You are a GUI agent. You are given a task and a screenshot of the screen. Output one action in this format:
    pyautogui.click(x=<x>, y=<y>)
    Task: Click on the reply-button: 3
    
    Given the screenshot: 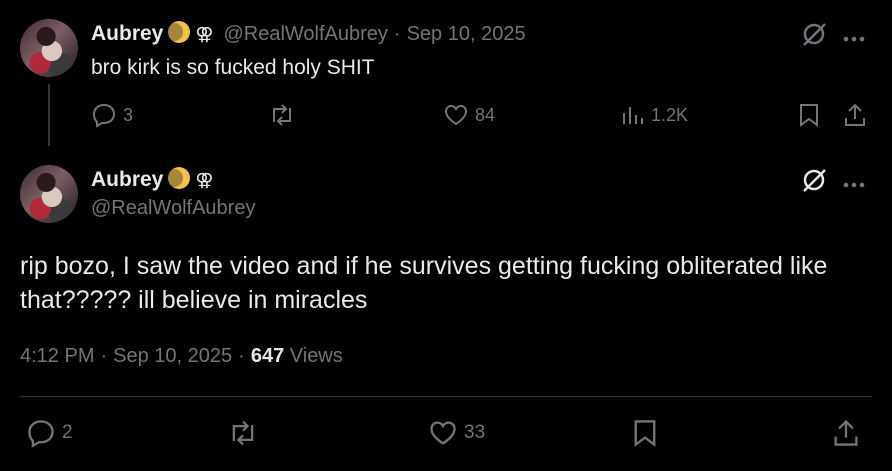 What is the action you would take?
    pyautogui.click(x=112, y=115)
    